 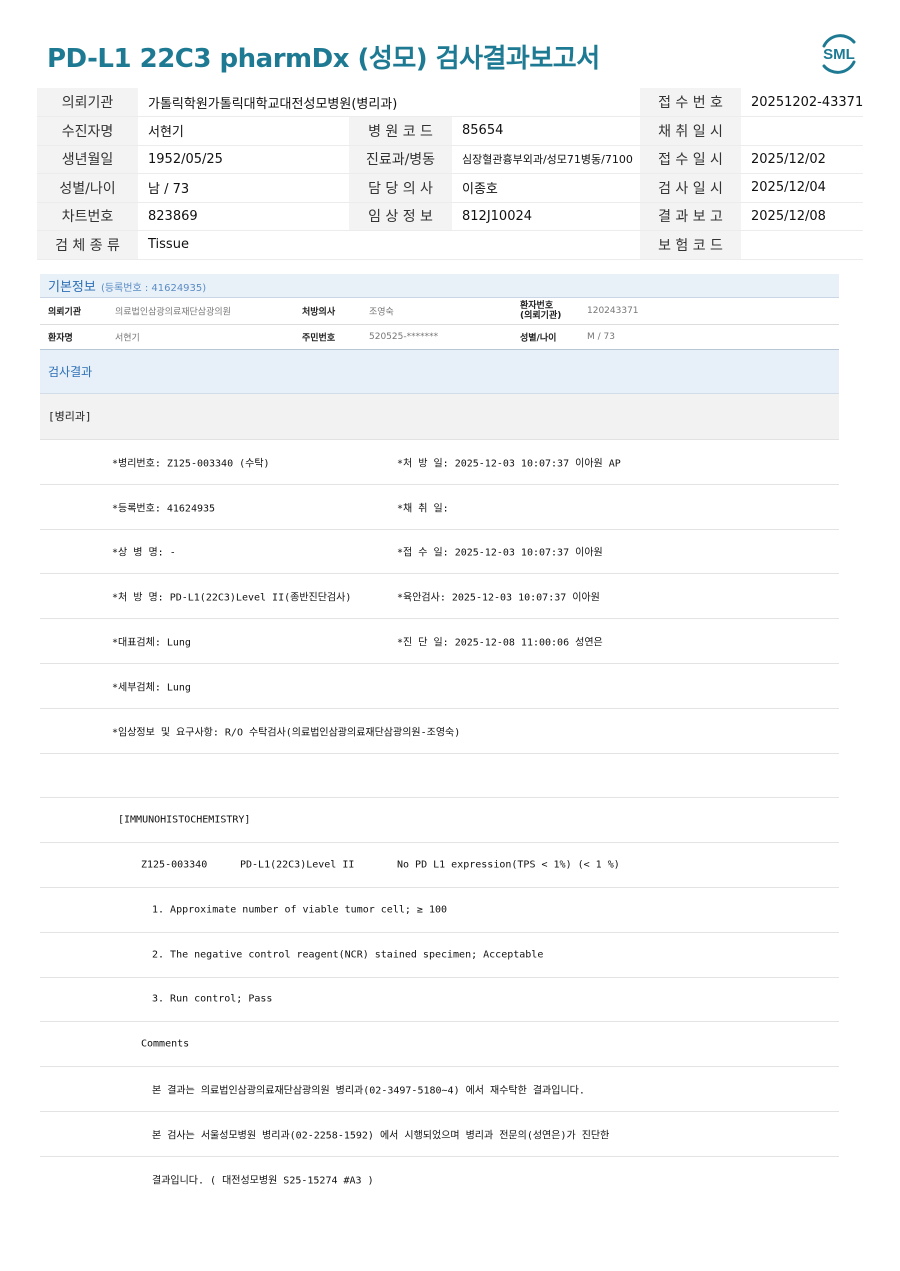 I want to click on result-line-right: *접 수 일: 2025-12-03 10:07:37 이아원, so click(x=500, y=553).